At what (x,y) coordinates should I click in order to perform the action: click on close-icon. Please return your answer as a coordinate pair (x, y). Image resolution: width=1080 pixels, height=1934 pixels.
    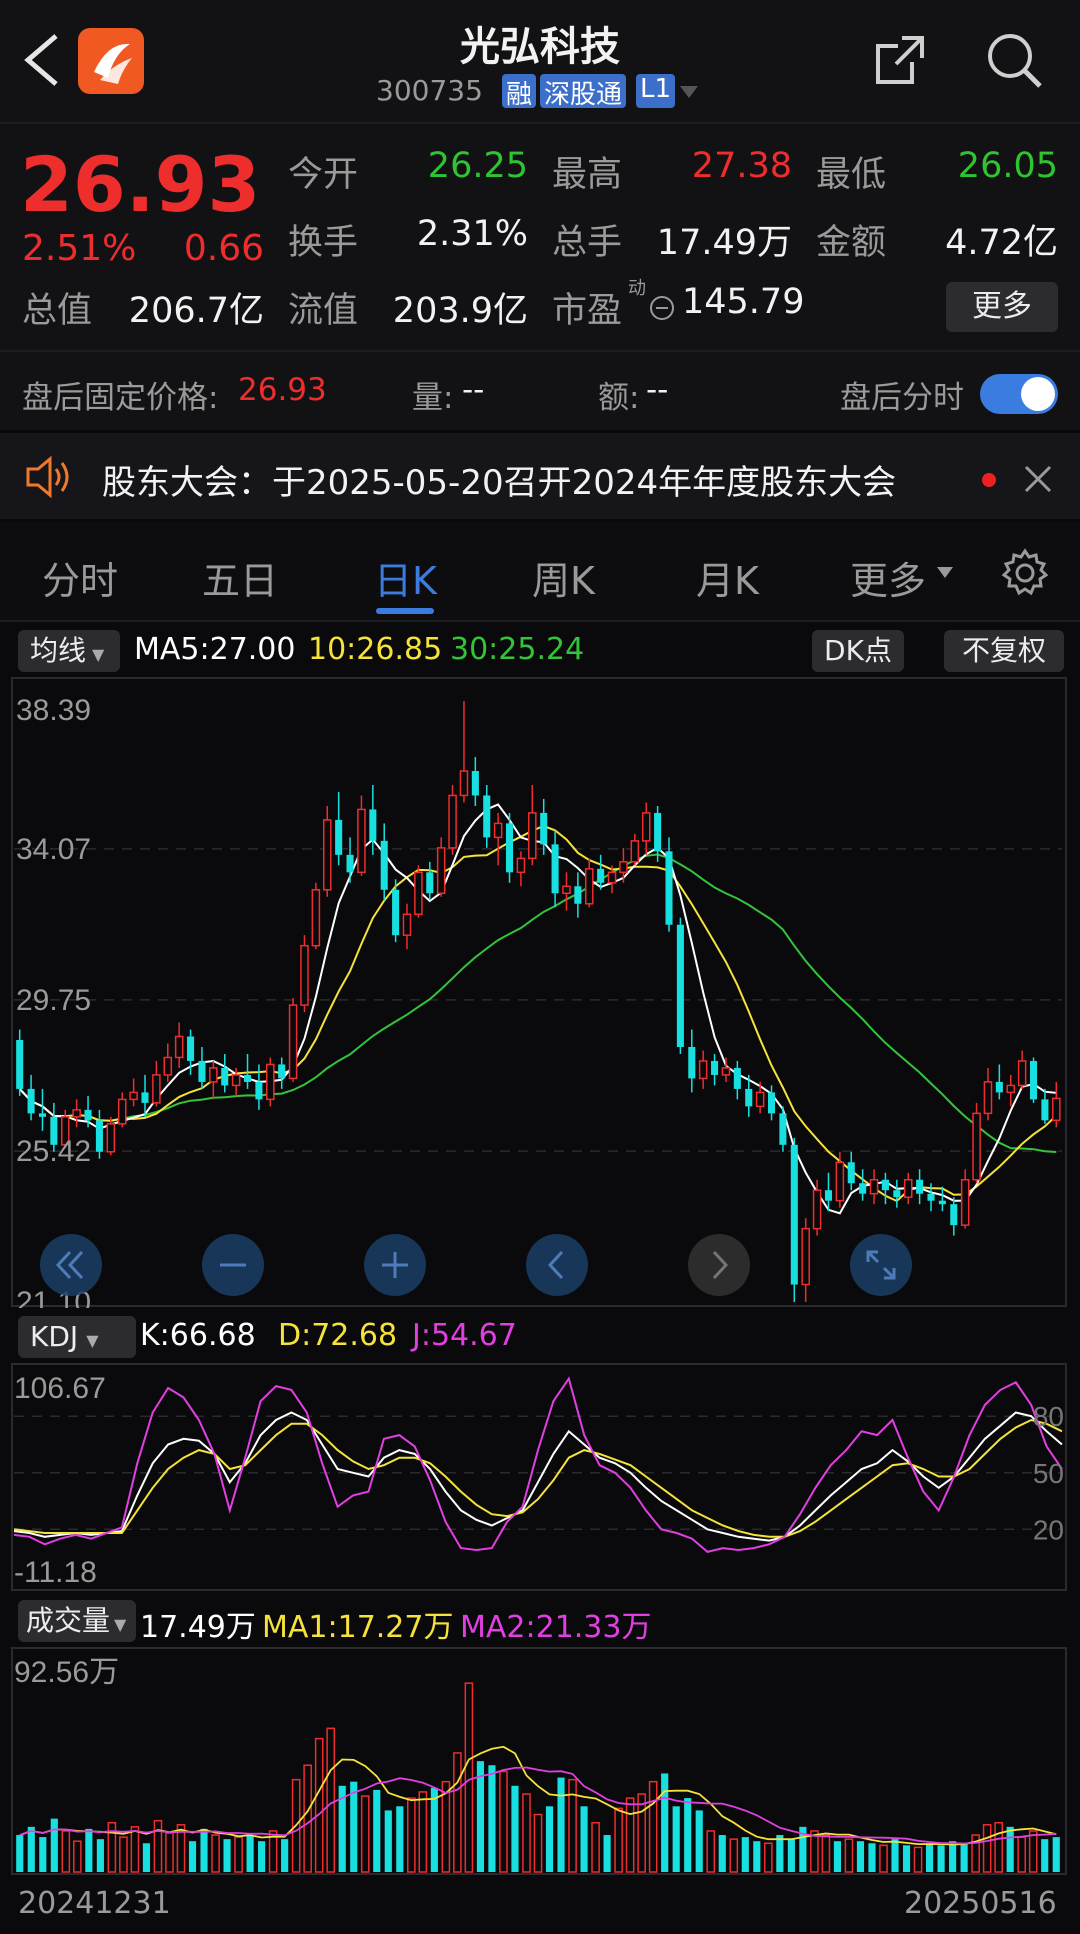
    Looking at the image, I should click on (1038, 479).